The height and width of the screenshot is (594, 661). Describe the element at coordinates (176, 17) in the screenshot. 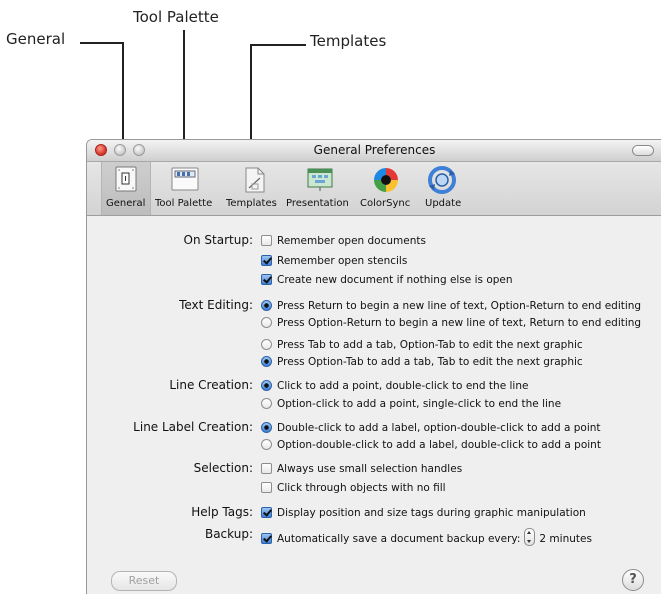

I see `callout-tool-palette: Tool Palette` at that location.